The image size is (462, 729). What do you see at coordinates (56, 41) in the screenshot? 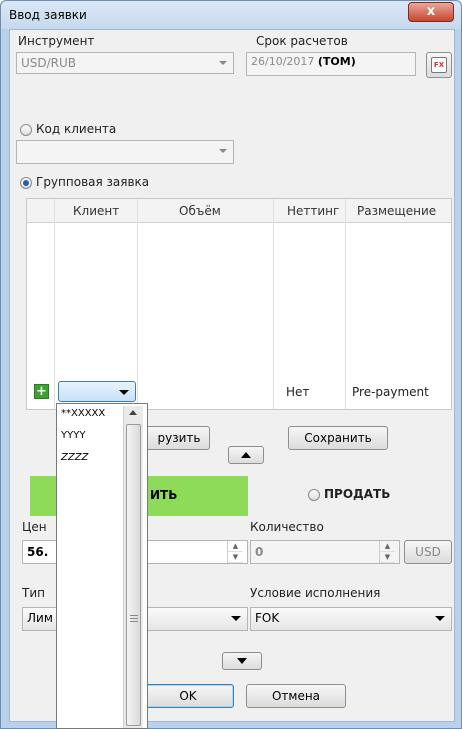
I see `instrument-label: Инструмент` at bounding box center [56, 41].